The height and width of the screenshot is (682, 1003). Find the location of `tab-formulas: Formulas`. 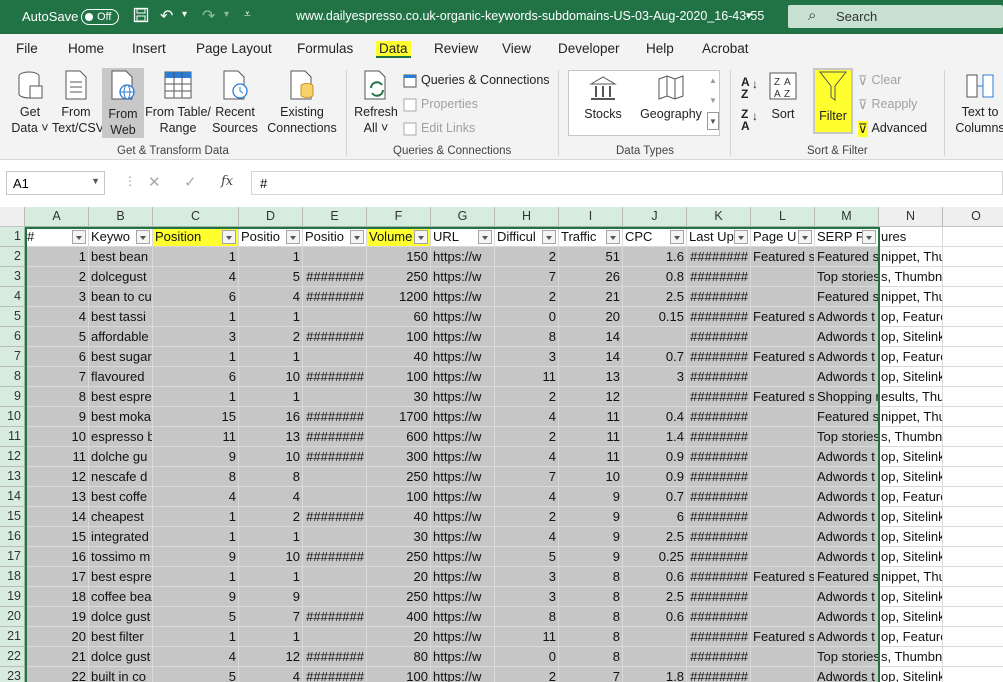

tab-formulas: Formulas is located at coordinates (325, 48).